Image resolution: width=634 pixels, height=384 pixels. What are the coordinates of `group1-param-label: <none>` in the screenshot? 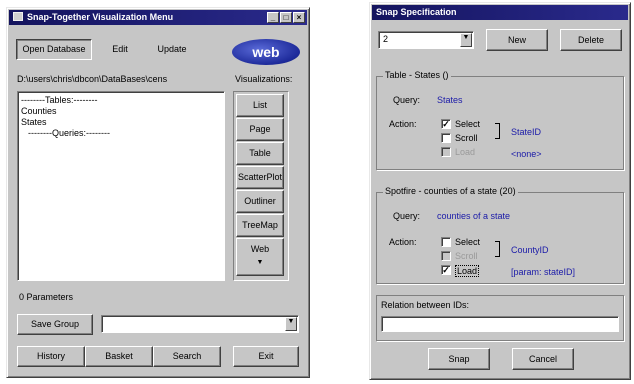 It's located at (526, 154).